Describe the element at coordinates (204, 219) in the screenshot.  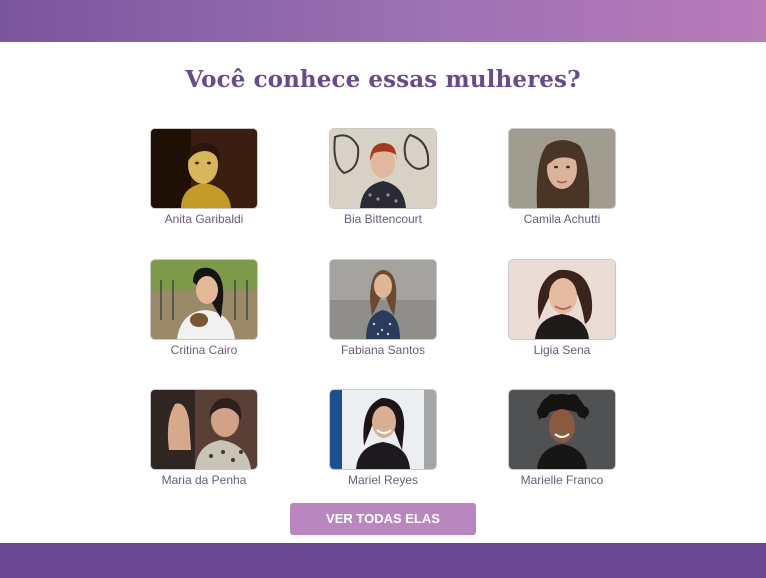
I see `woman-name: Anita Garibaldi` at that location.